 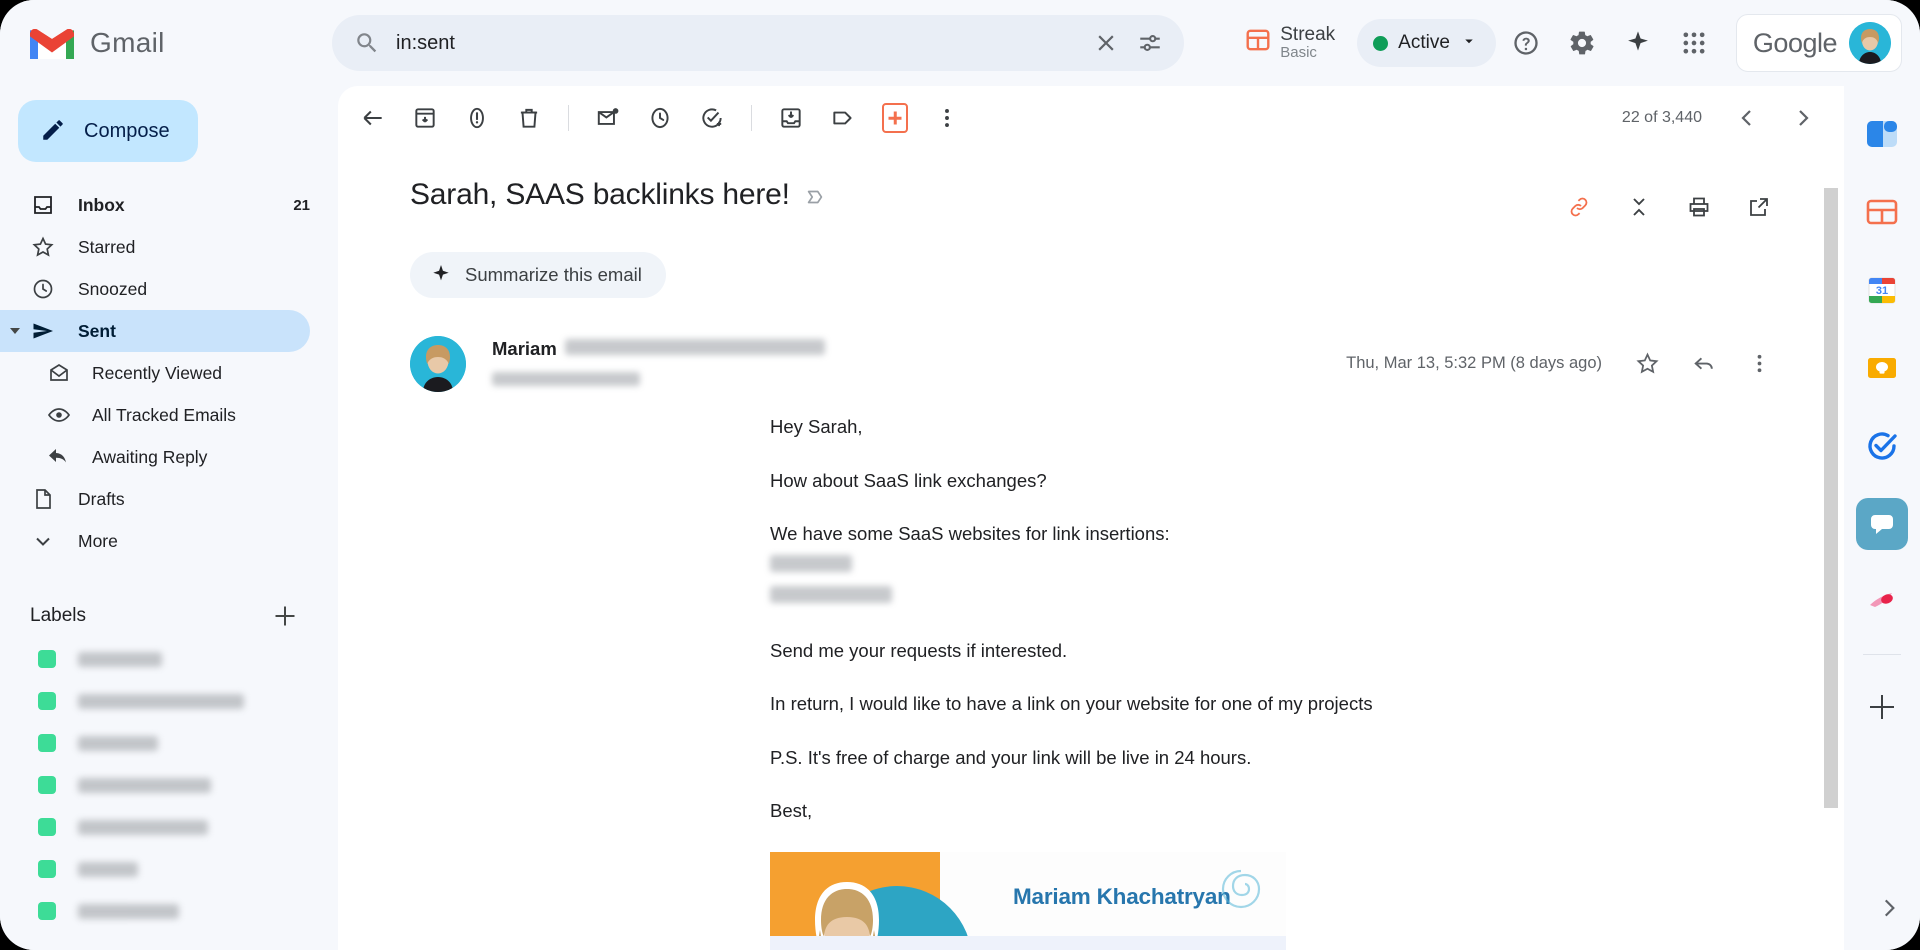 I want to click on sidebar-item-drafts: Drafts, so click(x=155, y=499).